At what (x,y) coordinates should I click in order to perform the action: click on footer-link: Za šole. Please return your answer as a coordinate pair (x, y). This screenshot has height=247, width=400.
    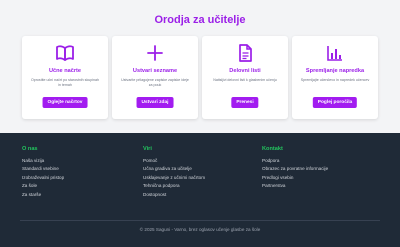
    Looking at the image, I should click on (43, 186).